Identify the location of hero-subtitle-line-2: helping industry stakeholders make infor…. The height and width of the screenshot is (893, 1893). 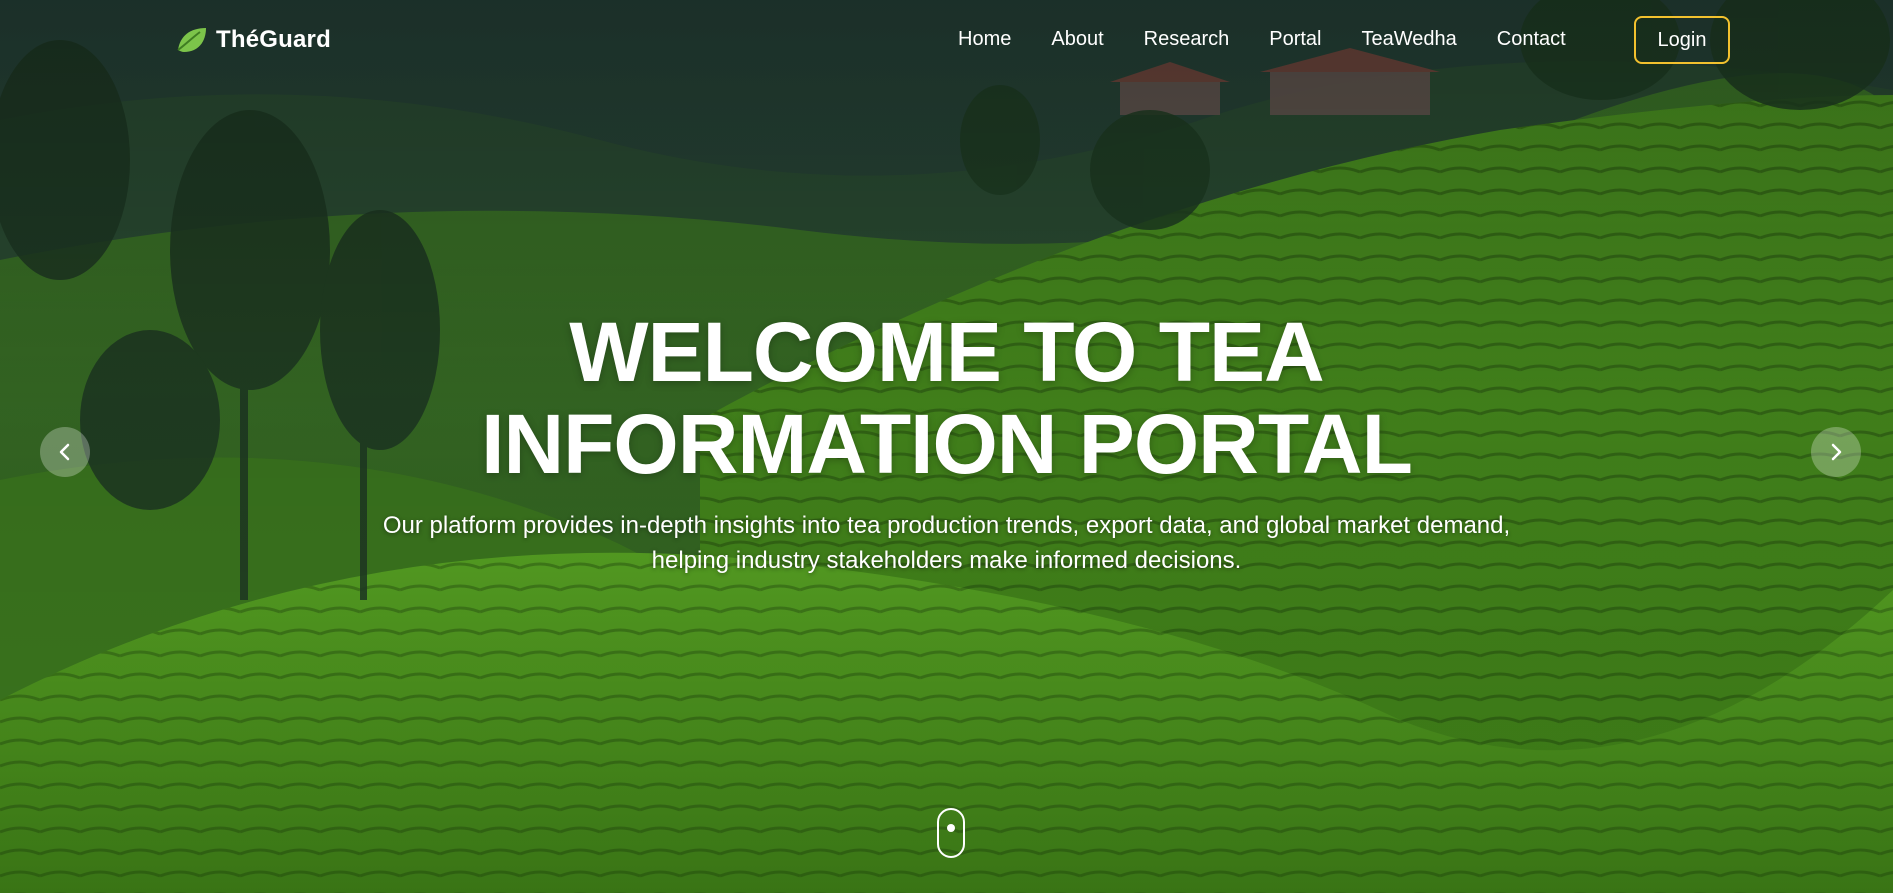
(946, 560).